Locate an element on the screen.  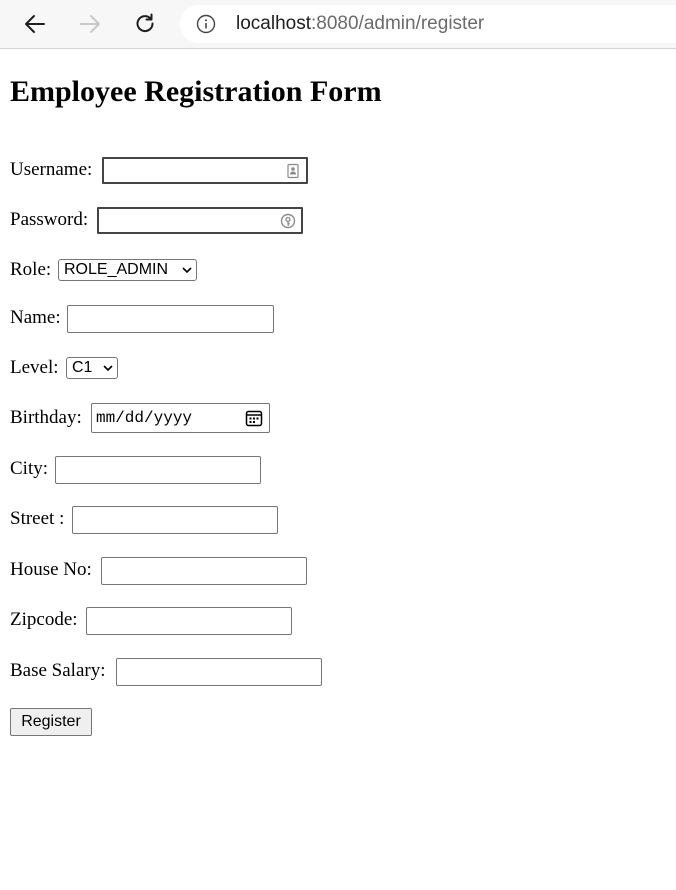
username-label: Username: is located at coordinates (51, 169).